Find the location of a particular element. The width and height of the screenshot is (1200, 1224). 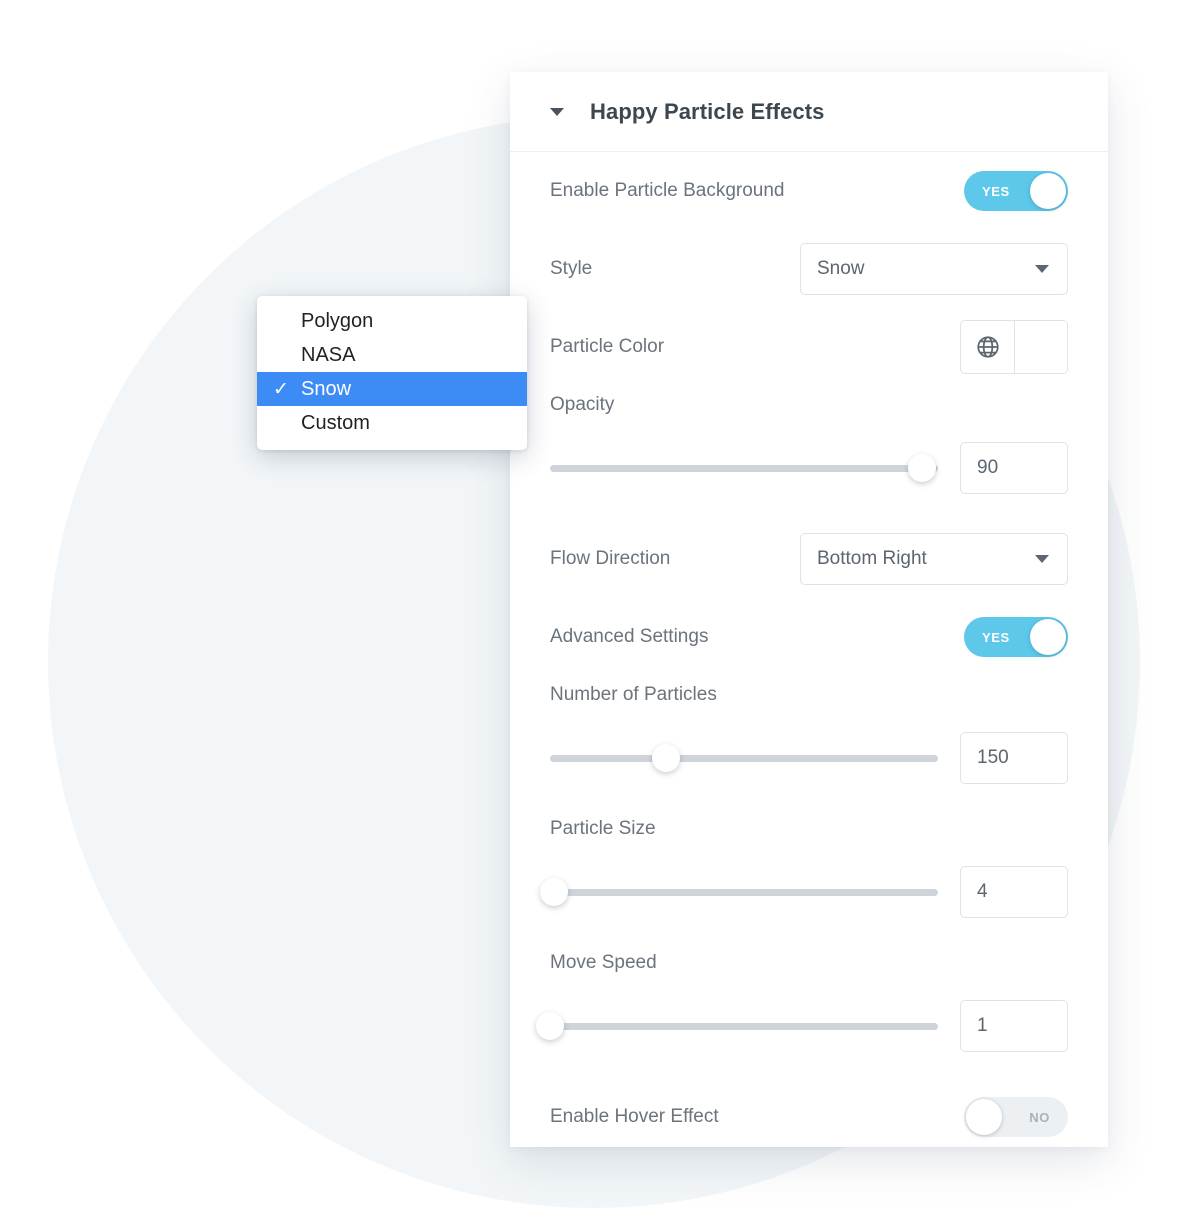

slider-line-opacity: 90 is located at coordinates (809, 468).